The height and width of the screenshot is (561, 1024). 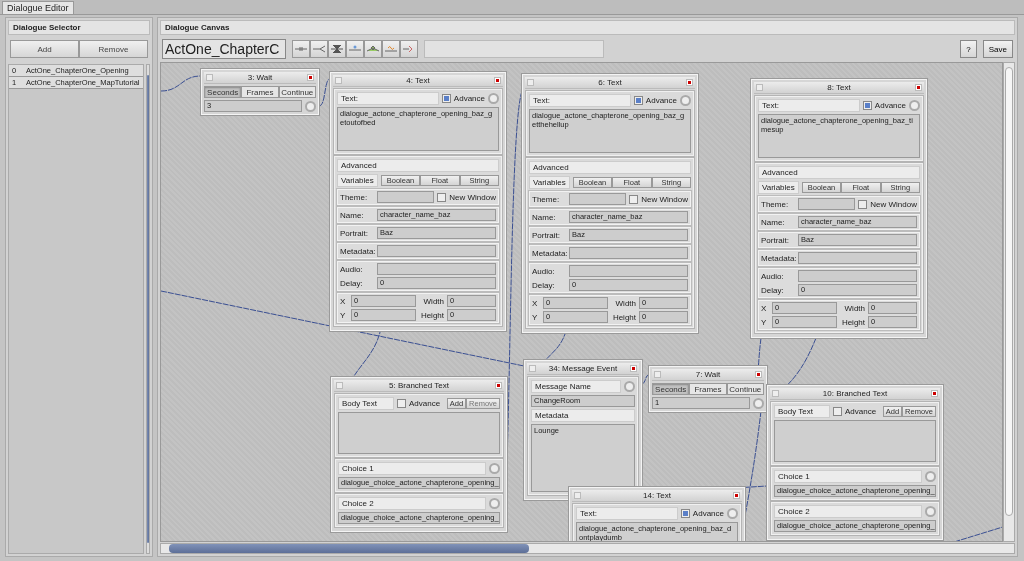 I want to click on choice-label: Choice 1, so click(x=848, y=476).